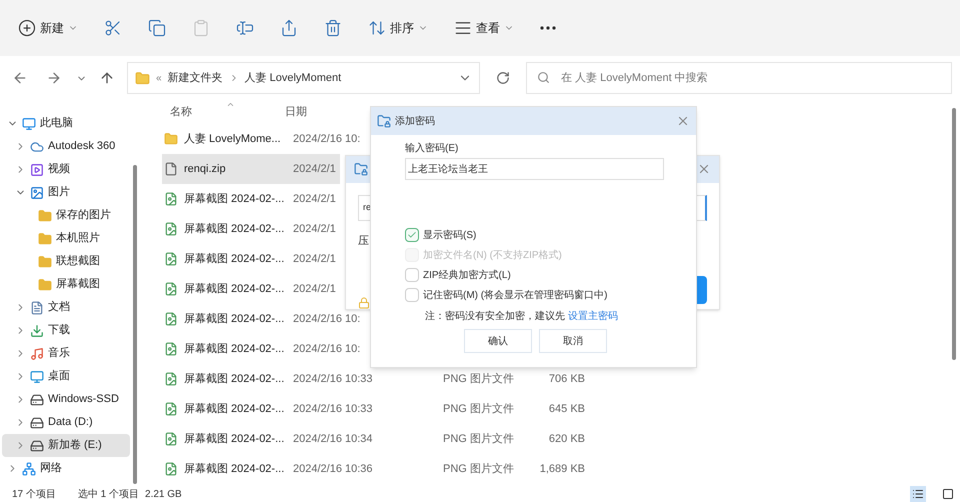  What do you see at coordinates (495, 317) in the screenshot?
I see `security-note: 注：密码没有安全加密，建议先` at bounding box center [495, 317].